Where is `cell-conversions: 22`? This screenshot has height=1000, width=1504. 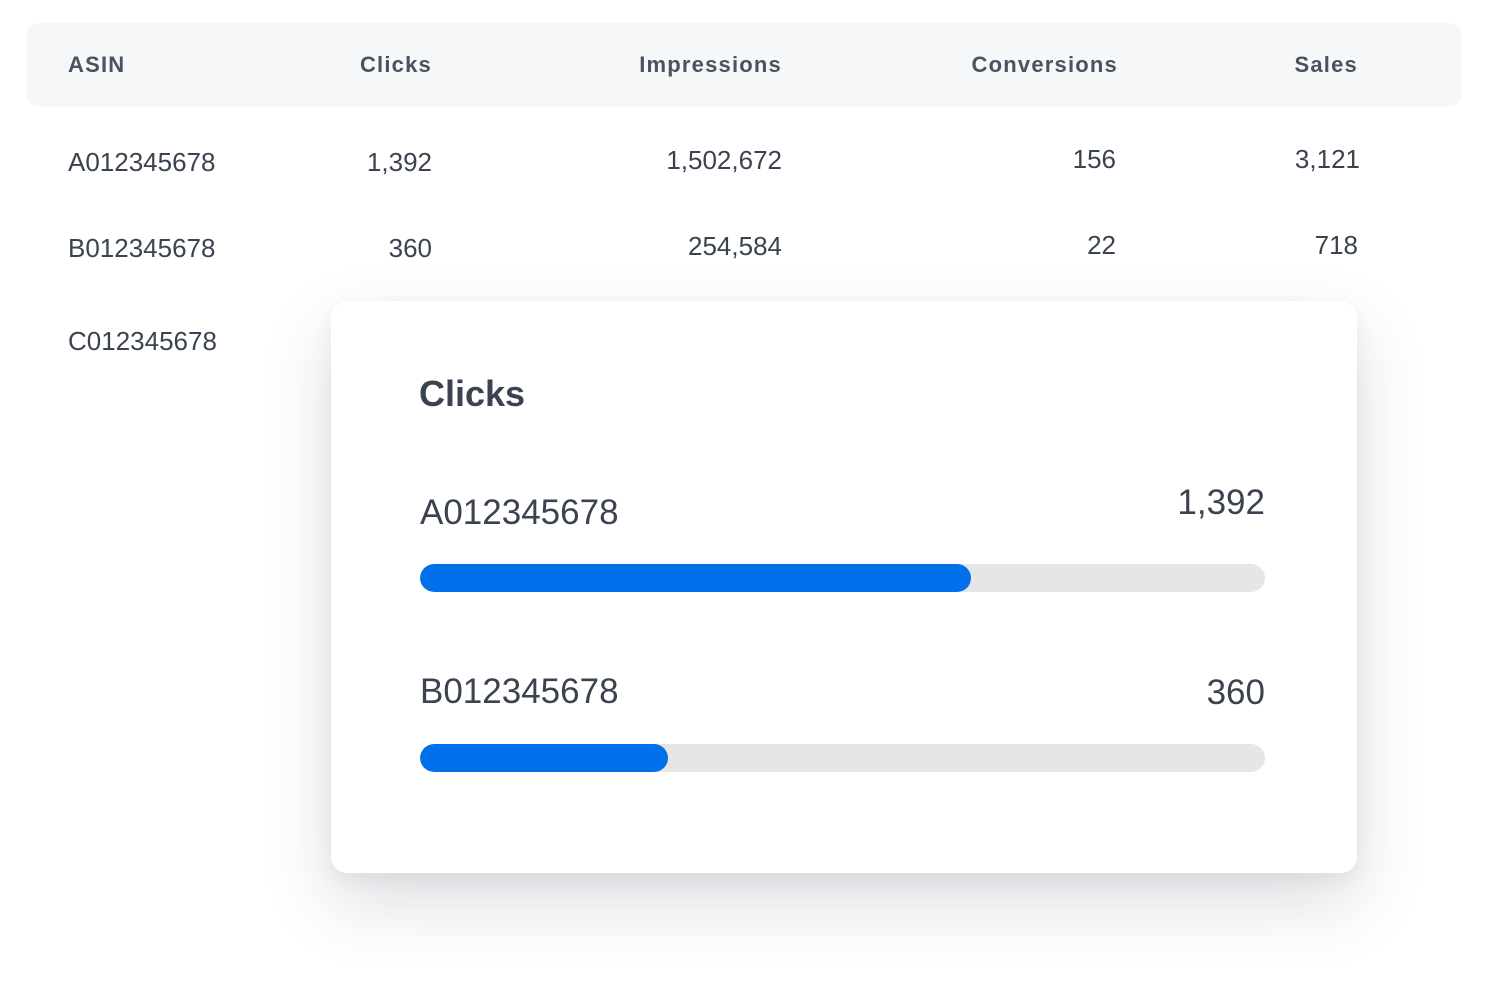
cell-conversions: 22 is located at coordinates (1101, 245).